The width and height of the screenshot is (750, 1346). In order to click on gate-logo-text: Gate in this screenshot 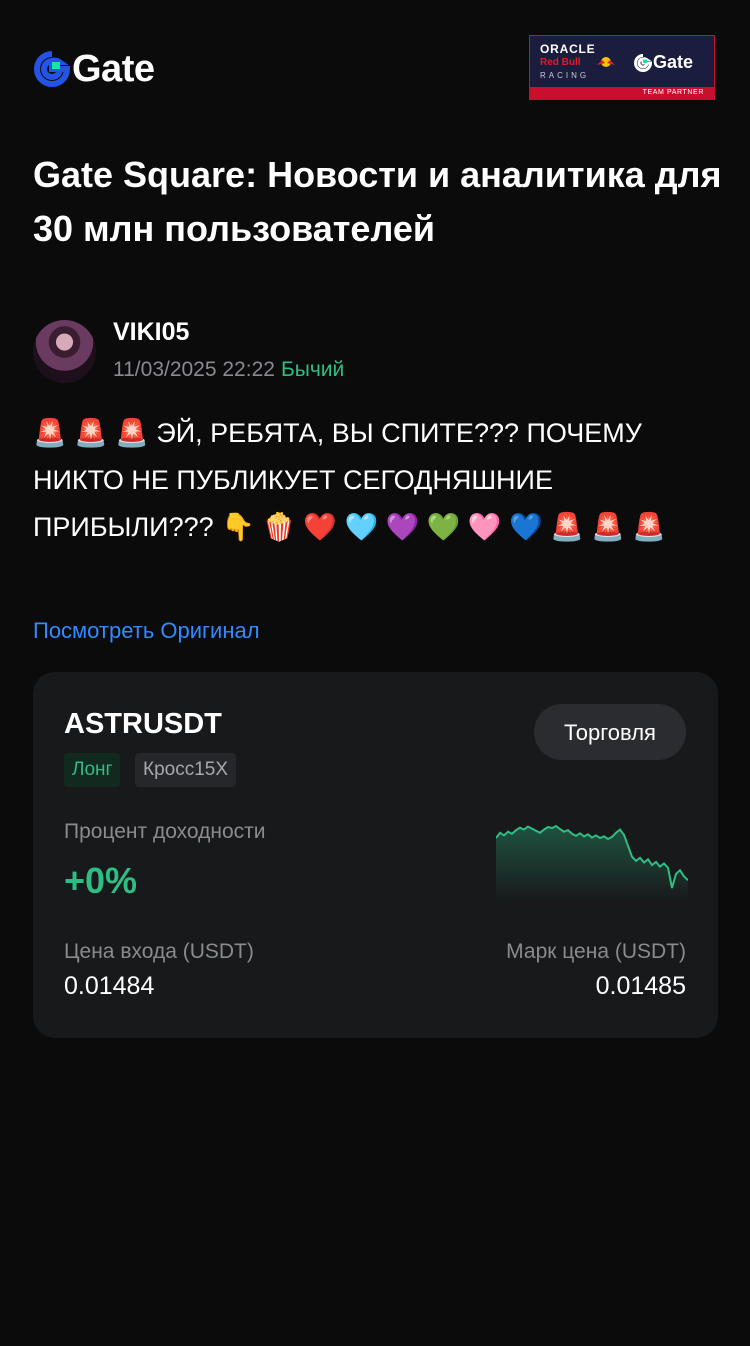, I will do `click(113, 69)`.